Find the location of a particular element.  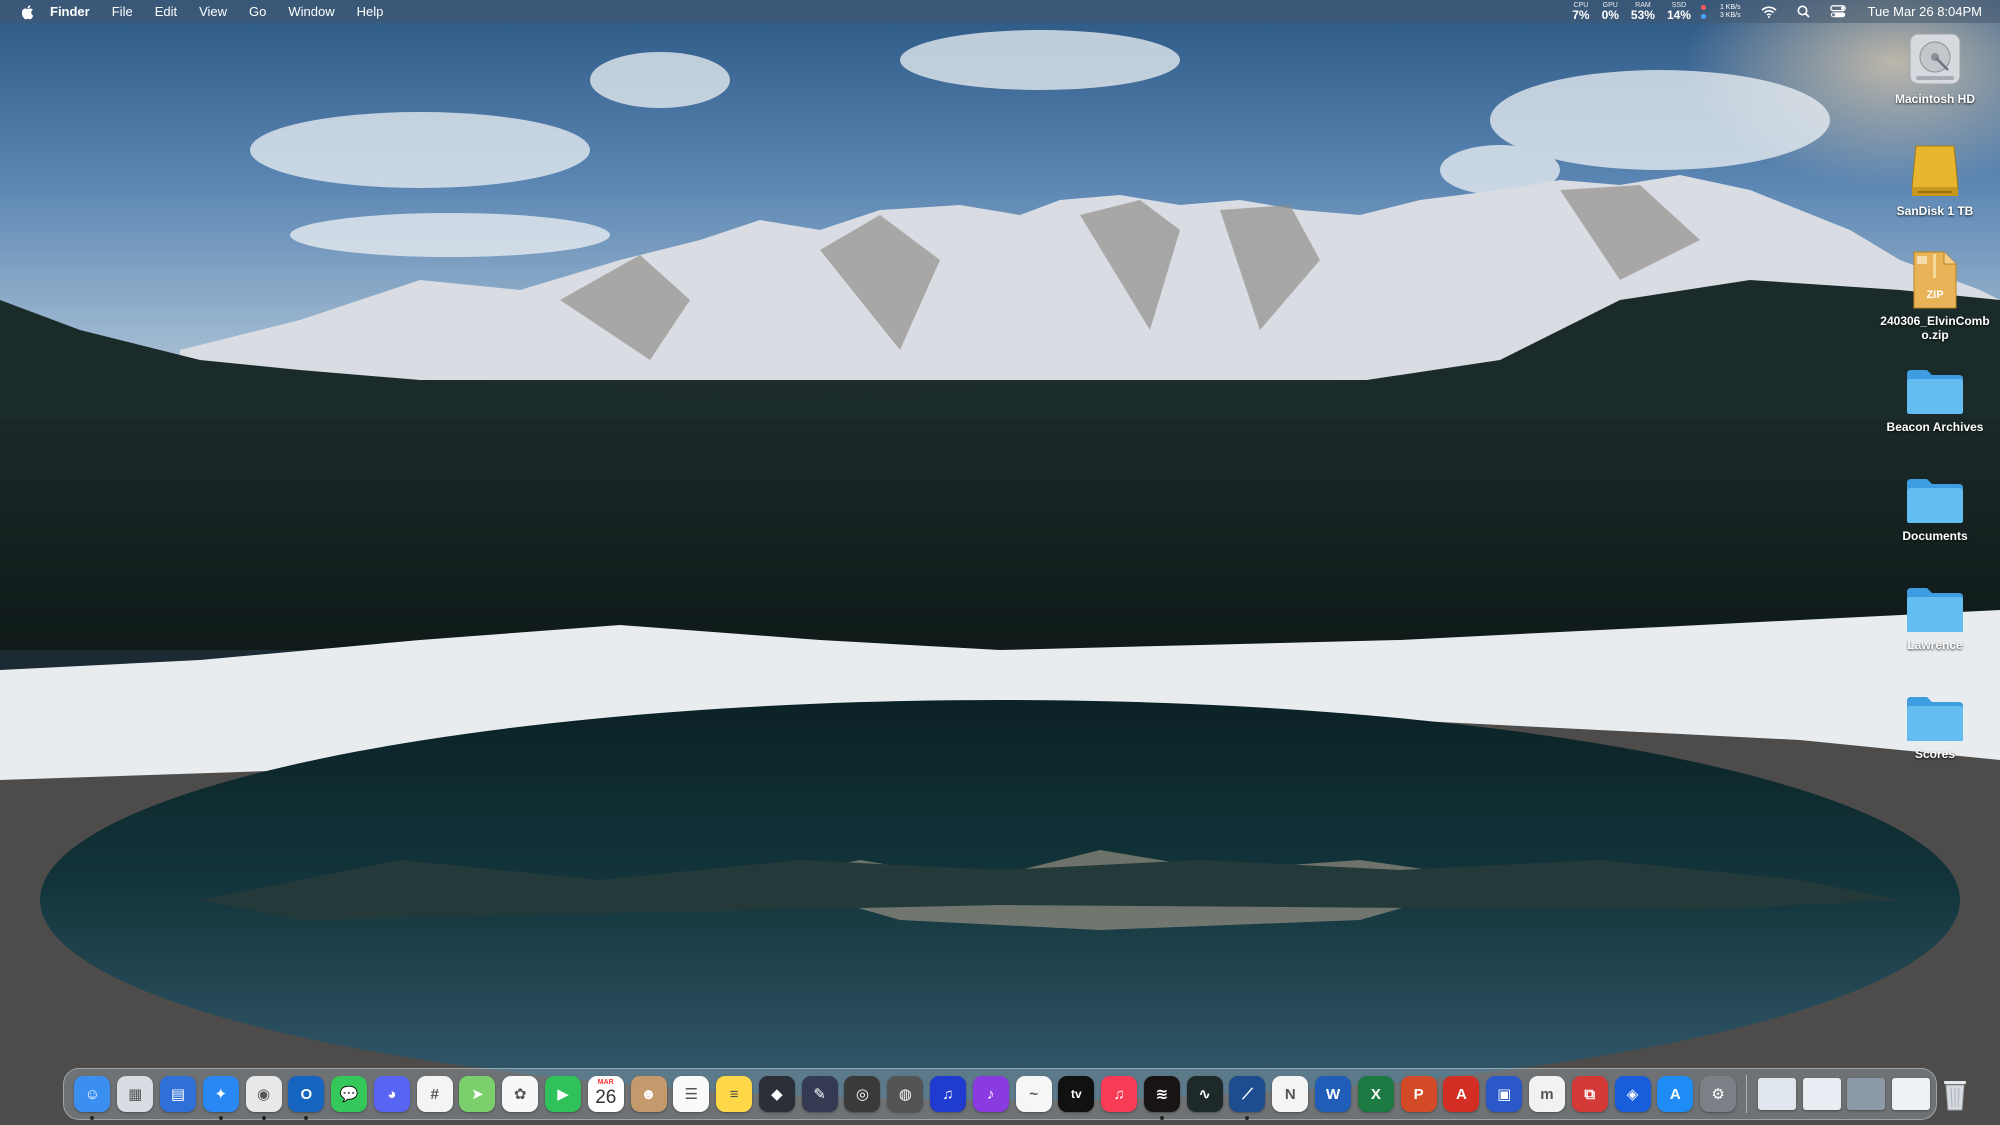

dock-app-glyph: ♫ is located at coordinates (948, 1094).